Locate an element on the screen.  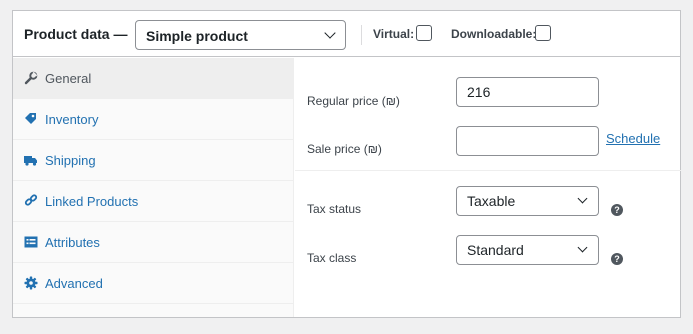
product-type-select: Simple product is located at coordinates (240, 35).